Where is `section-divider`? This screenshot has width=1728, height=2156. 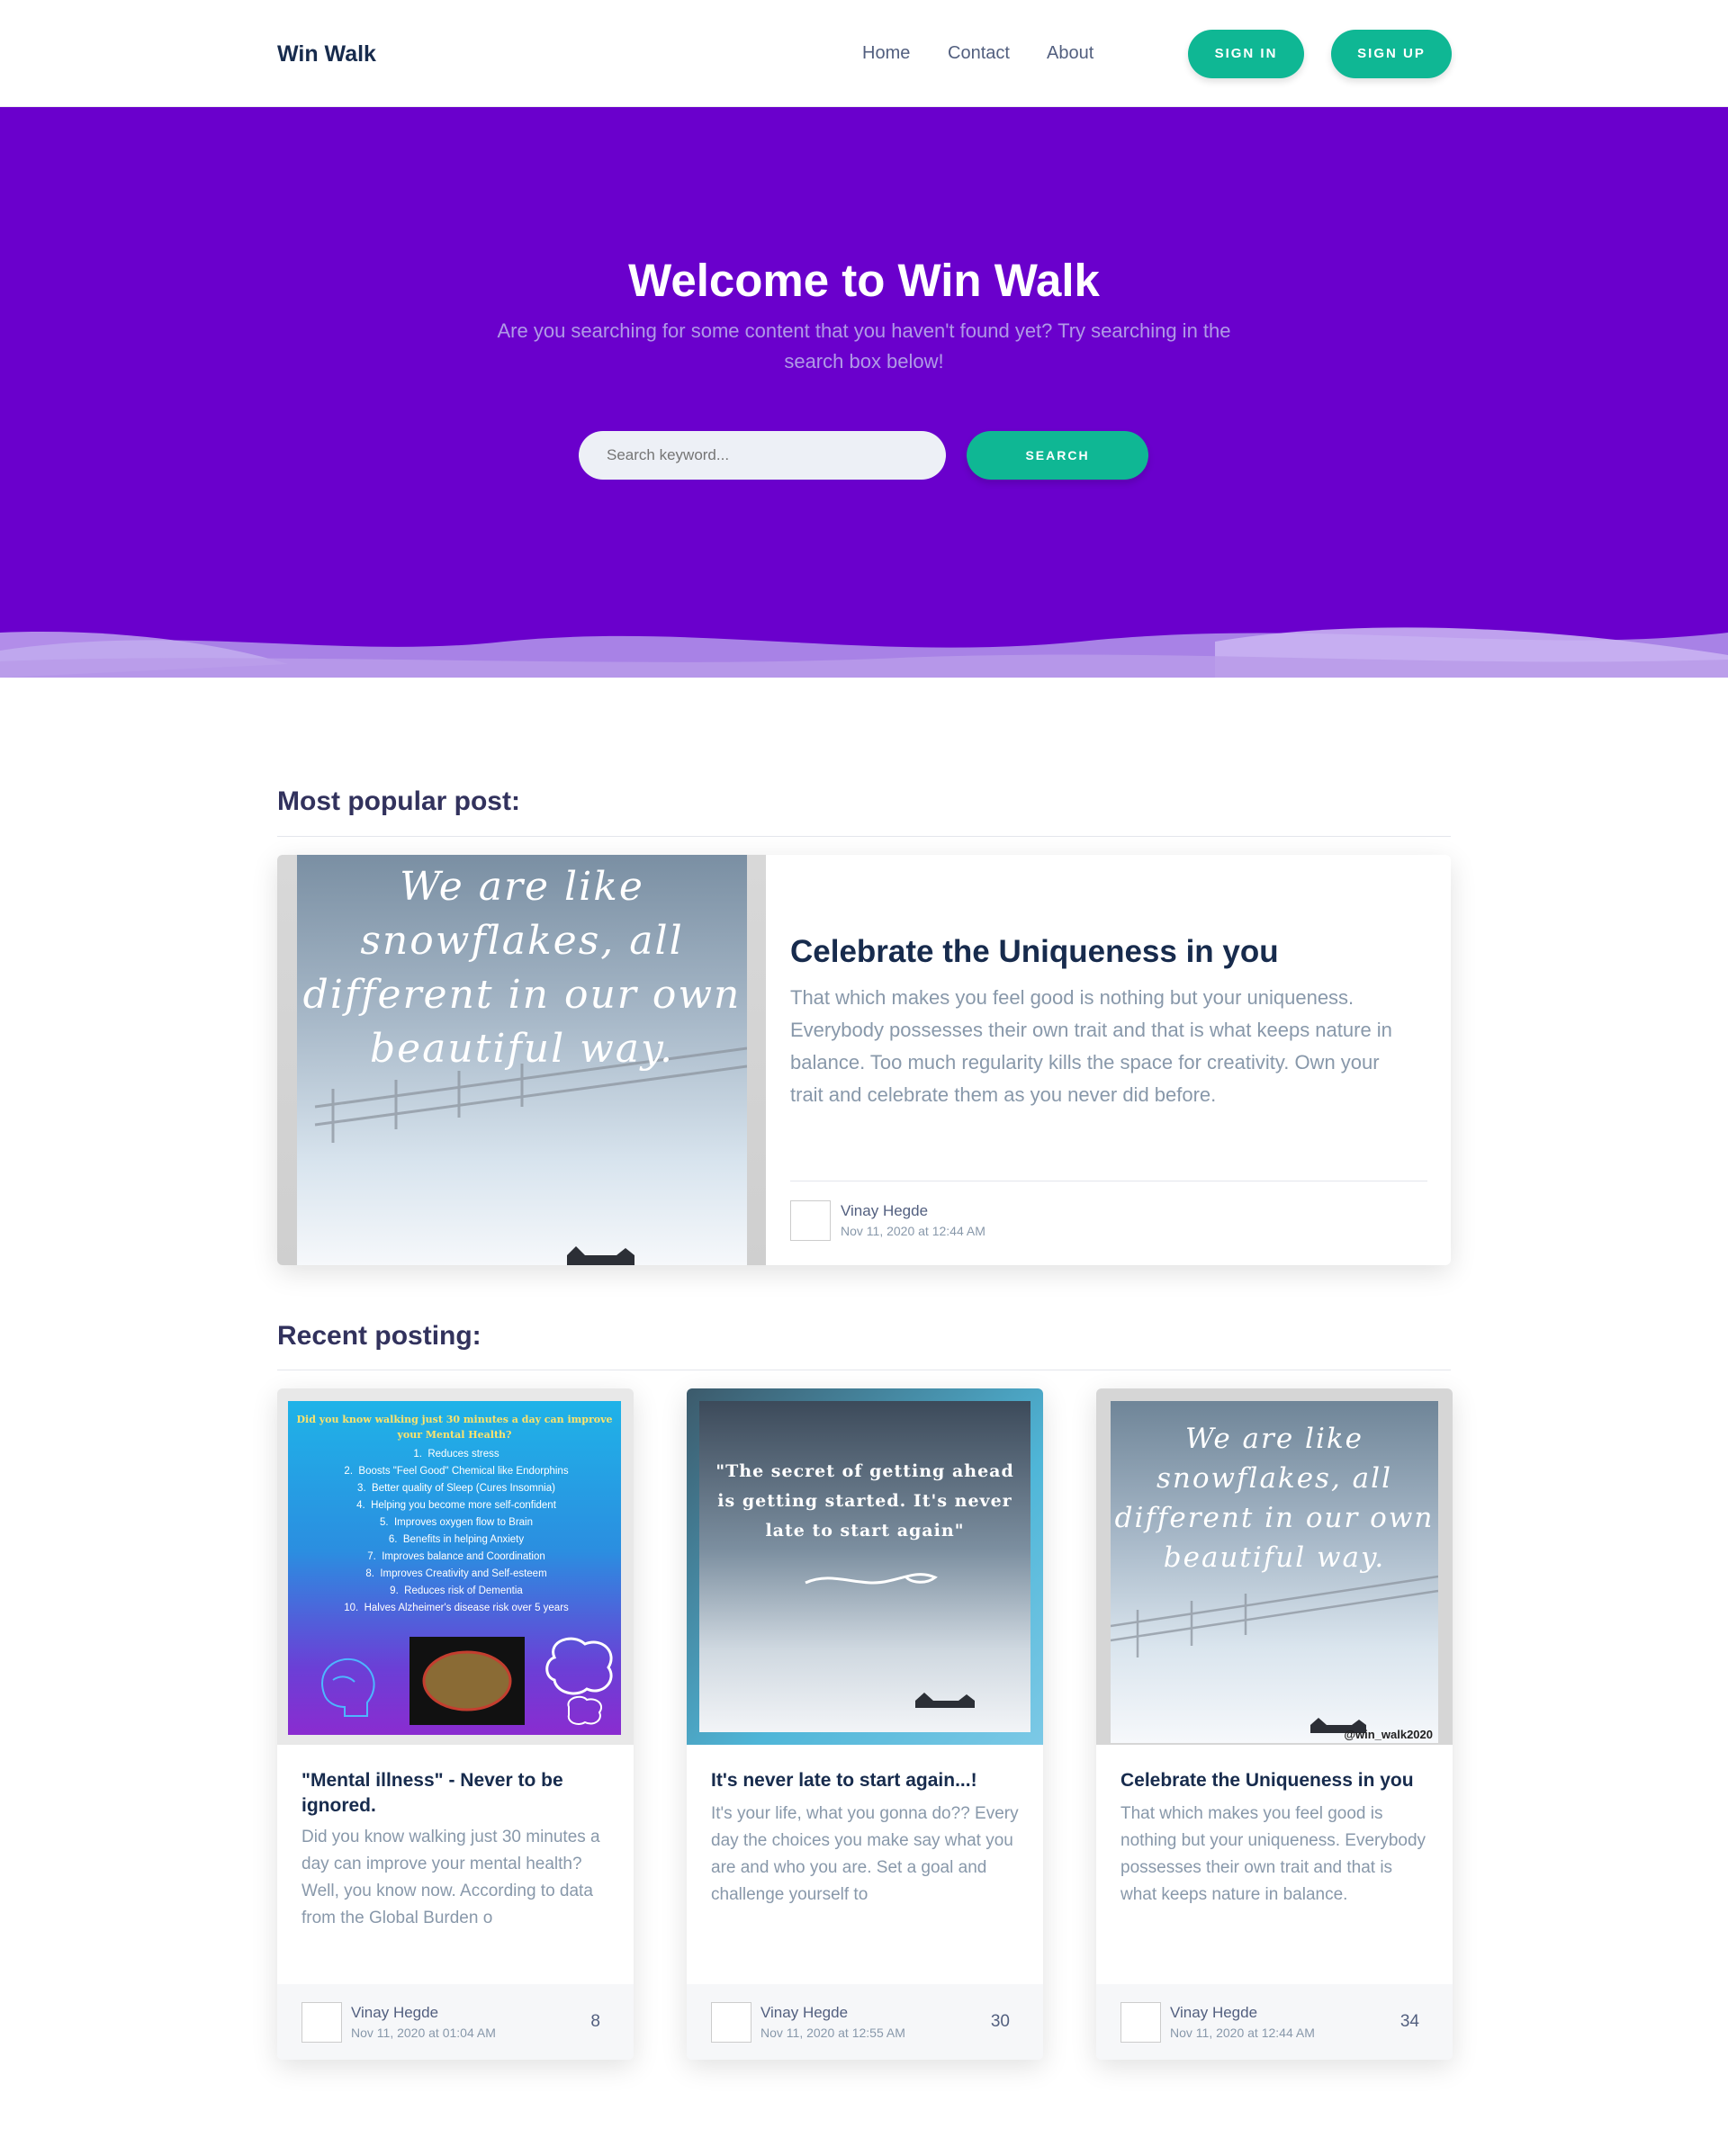 section-divider is located at coordinates (864, 836).